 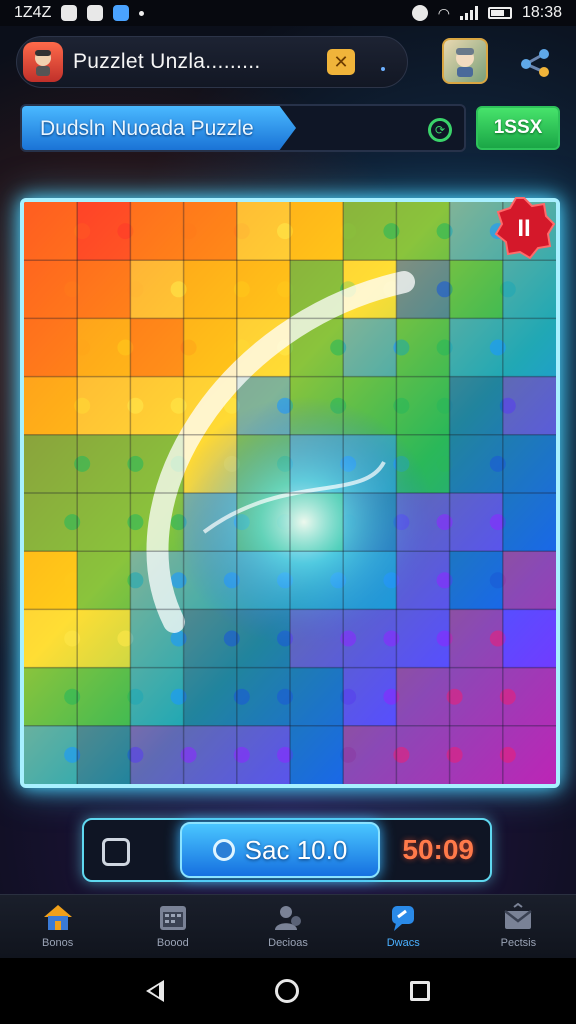 I want to click on player-avatar, so click(x=43, y=62).